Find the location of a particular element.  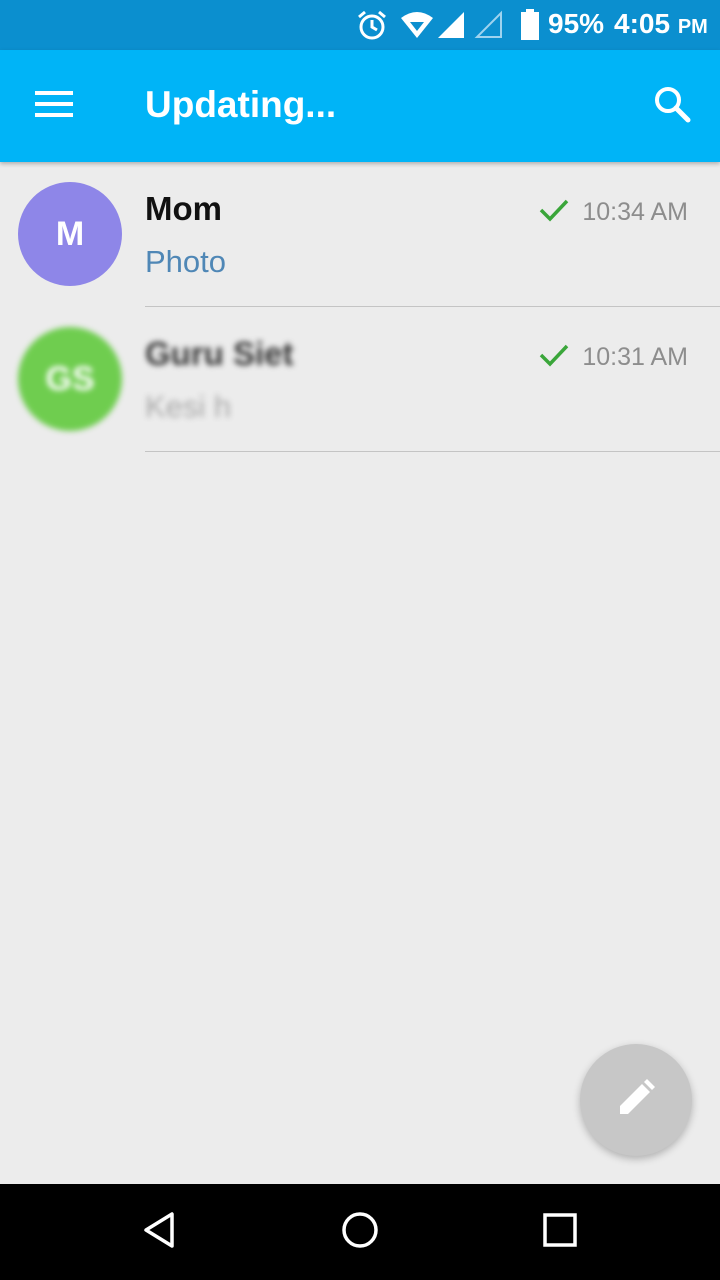

hamburger-menu-icon is located at coordinates (54, 106).